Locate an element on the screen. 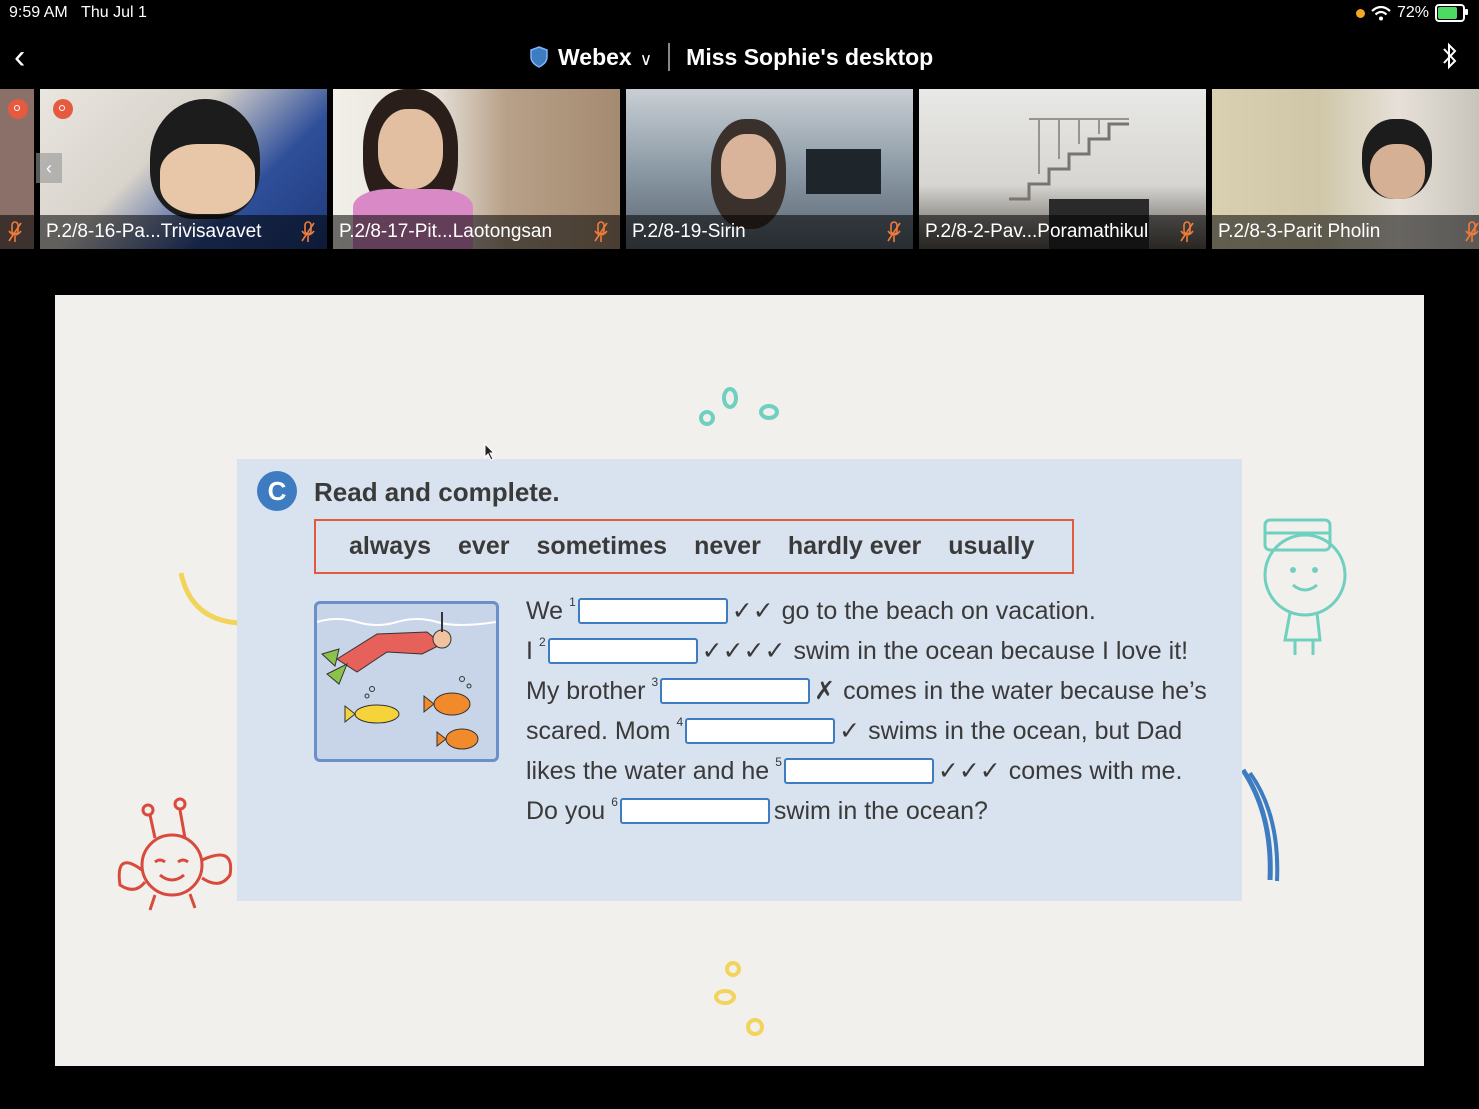 This screenshot has width=1479, height=1109. participant-tile: P.2/8-17-Pit...Laotongsan is located at coordinates (476, 169).